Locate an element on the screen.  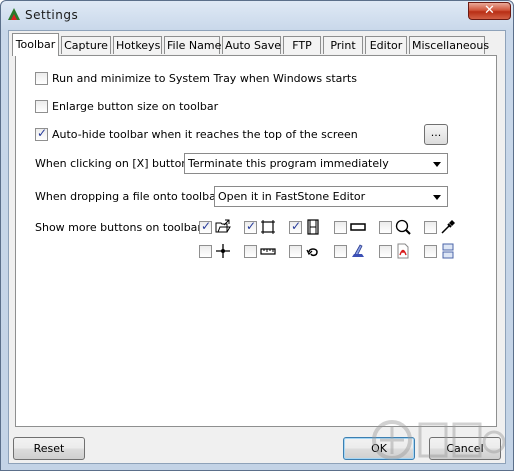
window-close-button: ✕ is located at coordinates (489, 11).